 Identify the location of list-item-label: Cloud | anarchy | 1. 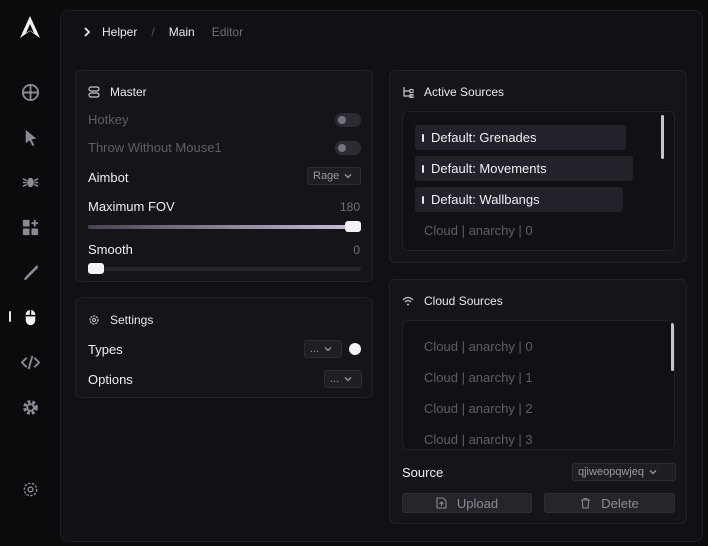
(478, 377).